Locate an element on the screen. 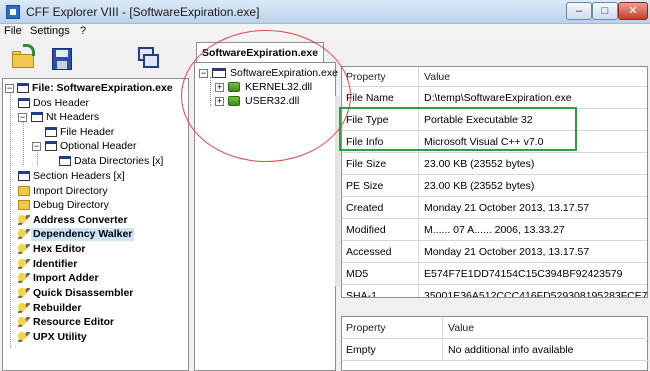 The image size is (650, 371). grid-splitter is located at coordinates (494, 307).